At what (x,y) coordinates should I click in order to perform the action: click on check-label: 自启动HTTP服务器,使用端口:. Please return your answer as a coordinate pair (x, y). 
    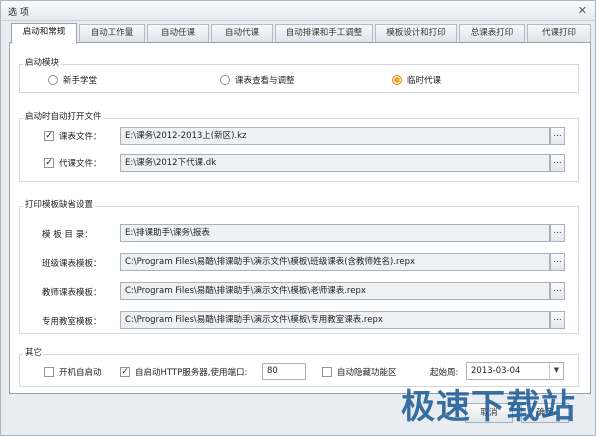
    Looking at the image, I should click on (191, 373).